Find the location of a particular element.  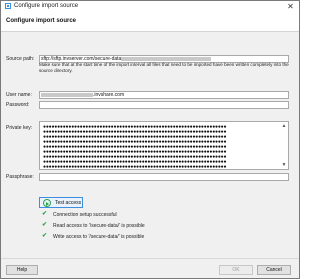

user-name-value: .invshare.com is located at coordinates (109, 95).